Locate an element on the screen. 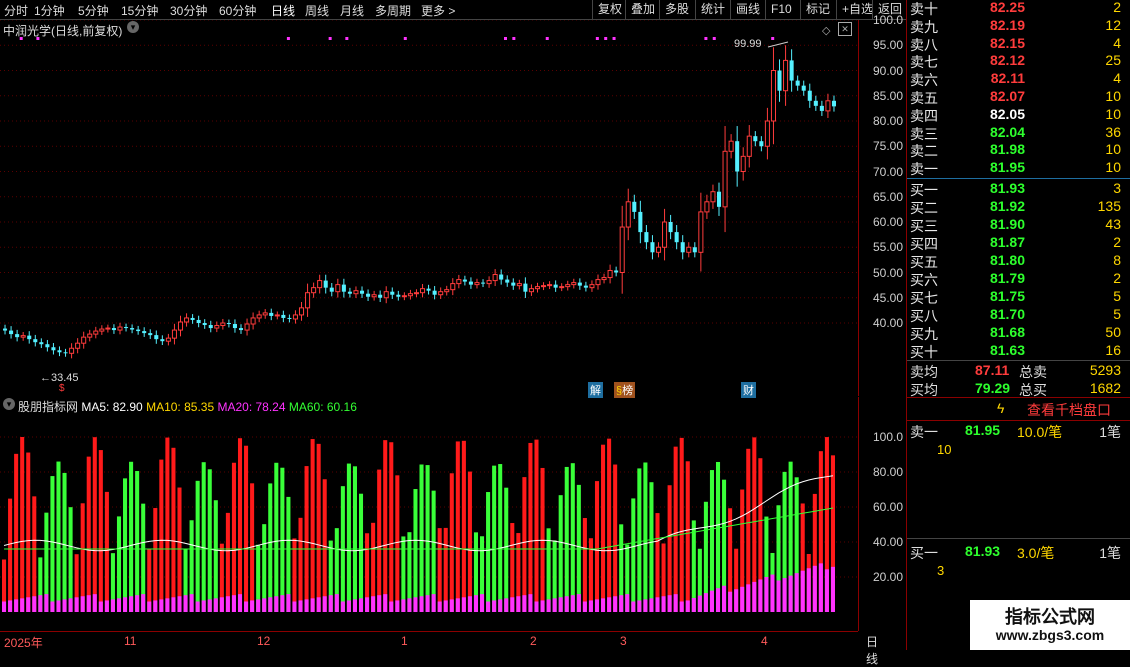 This screenshot has width=1130, height=667. period-tab-30min: 30分钟 is located at coordinates (188, 10).